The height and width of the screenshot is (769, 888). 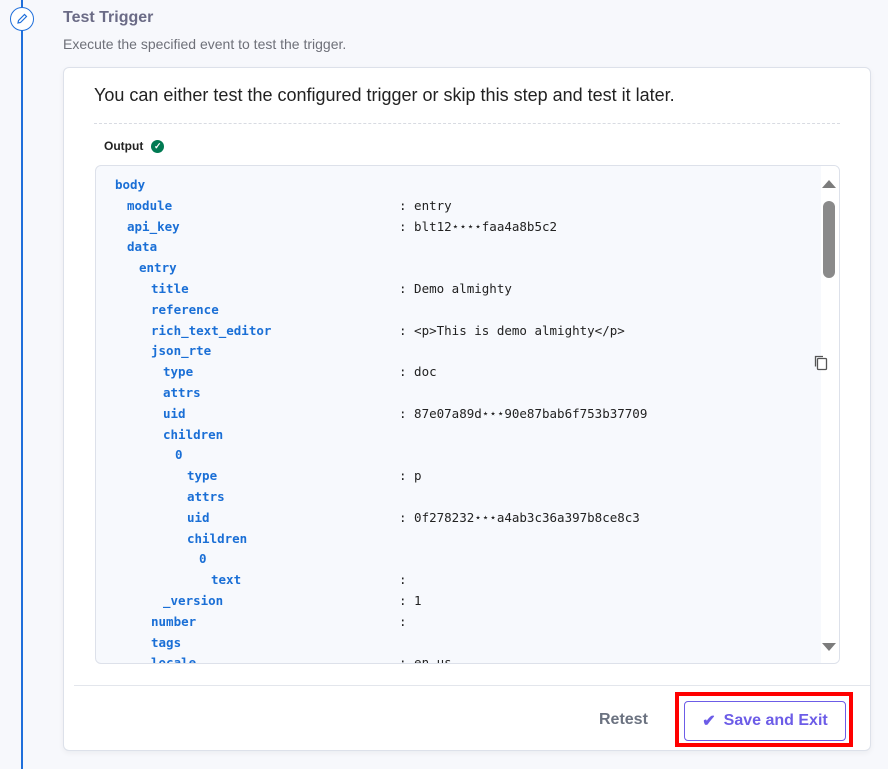 I want to click on output-value: : 87e07a89d⋆⋆⋆90e87bab6f753b37709, so click(x=523, y=413).